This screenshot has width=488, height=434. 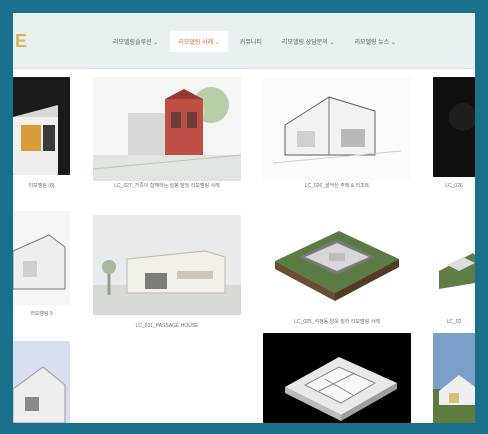 I want to click on project-caption: LC_031_PASSAGE HOUSE, so click(x=167, y=326).